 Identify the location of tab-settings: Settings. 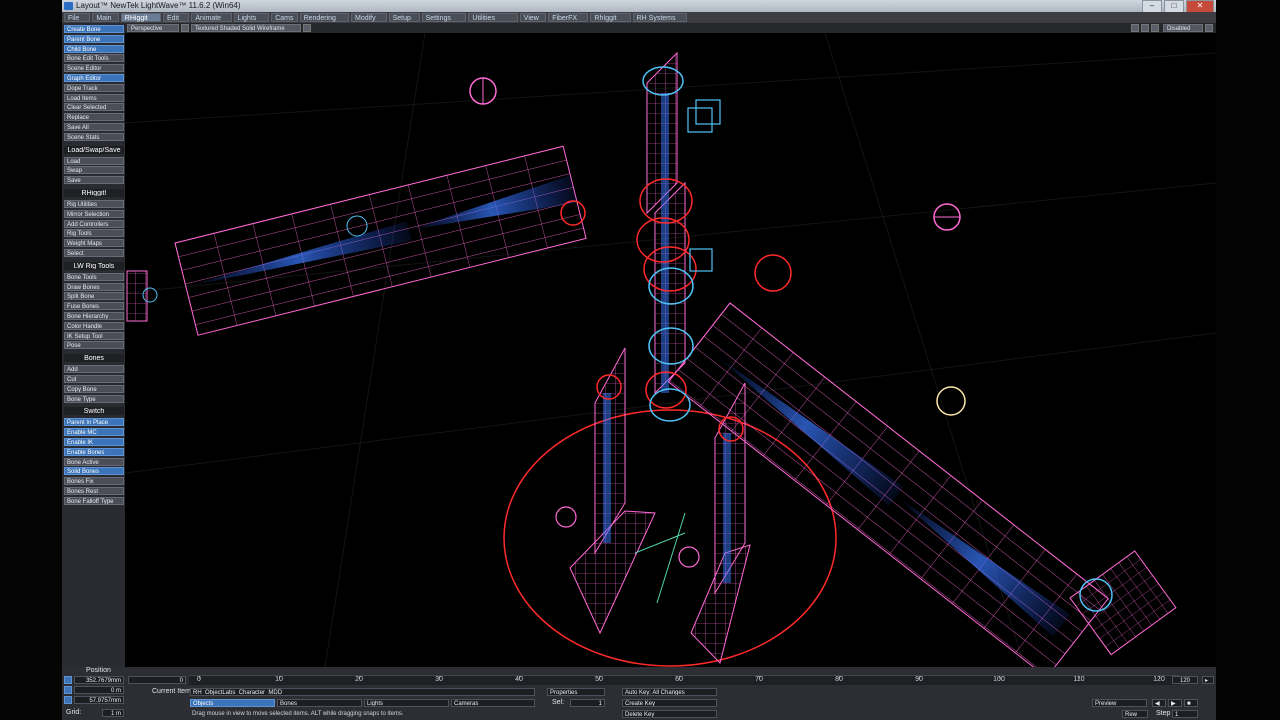
(444, 17).